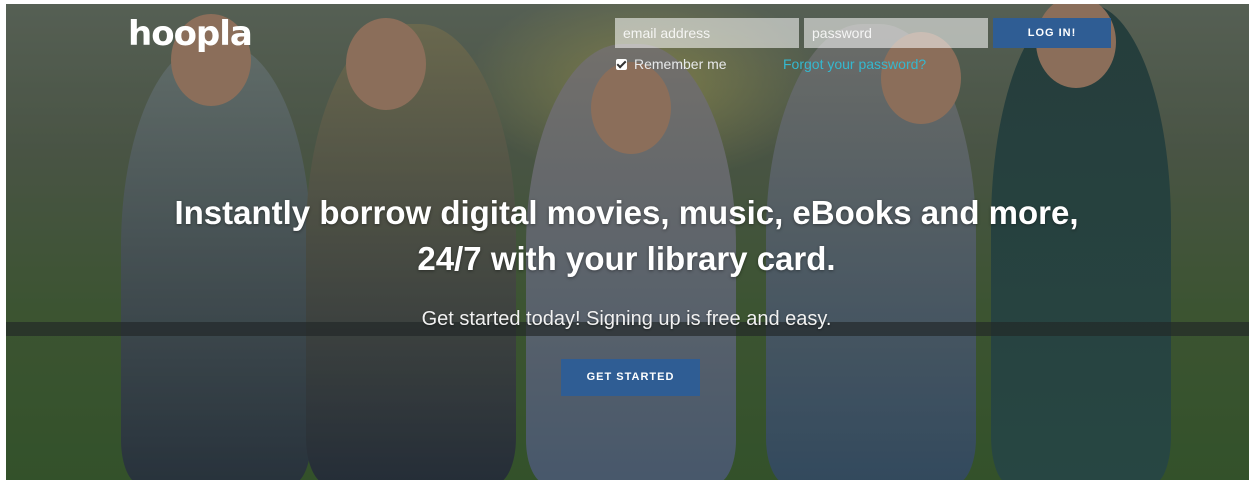 This screenshot has height=485, width=1253. Describe the element at coordinates (680, 64) in the screenshot. I see `remember-me-label: Remember me` at that location.